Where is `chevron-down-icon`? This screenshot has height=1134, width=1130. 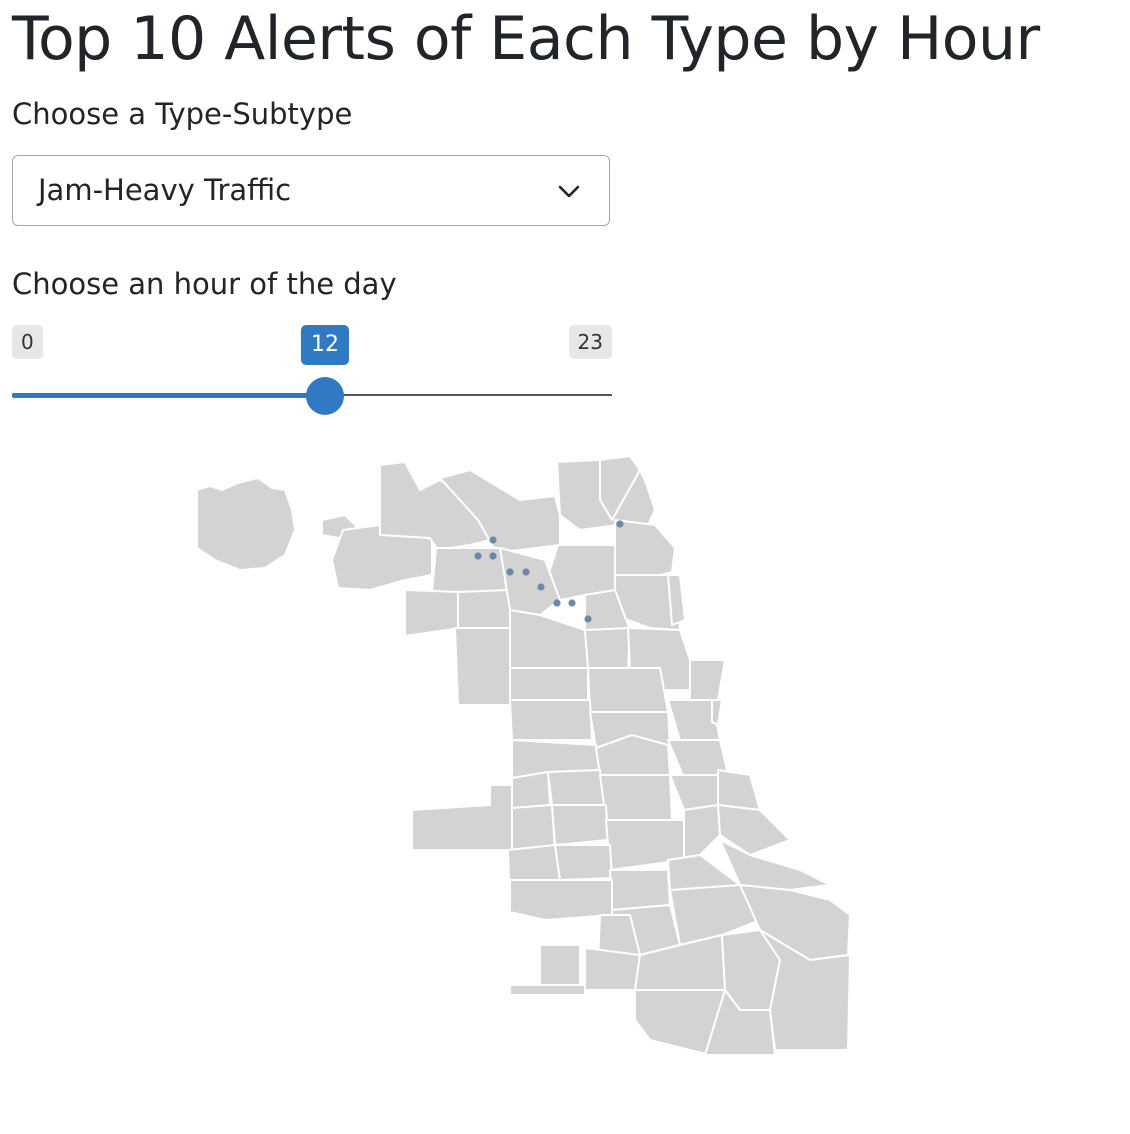 chevron-down-icon is located at coordinates (569, 191).